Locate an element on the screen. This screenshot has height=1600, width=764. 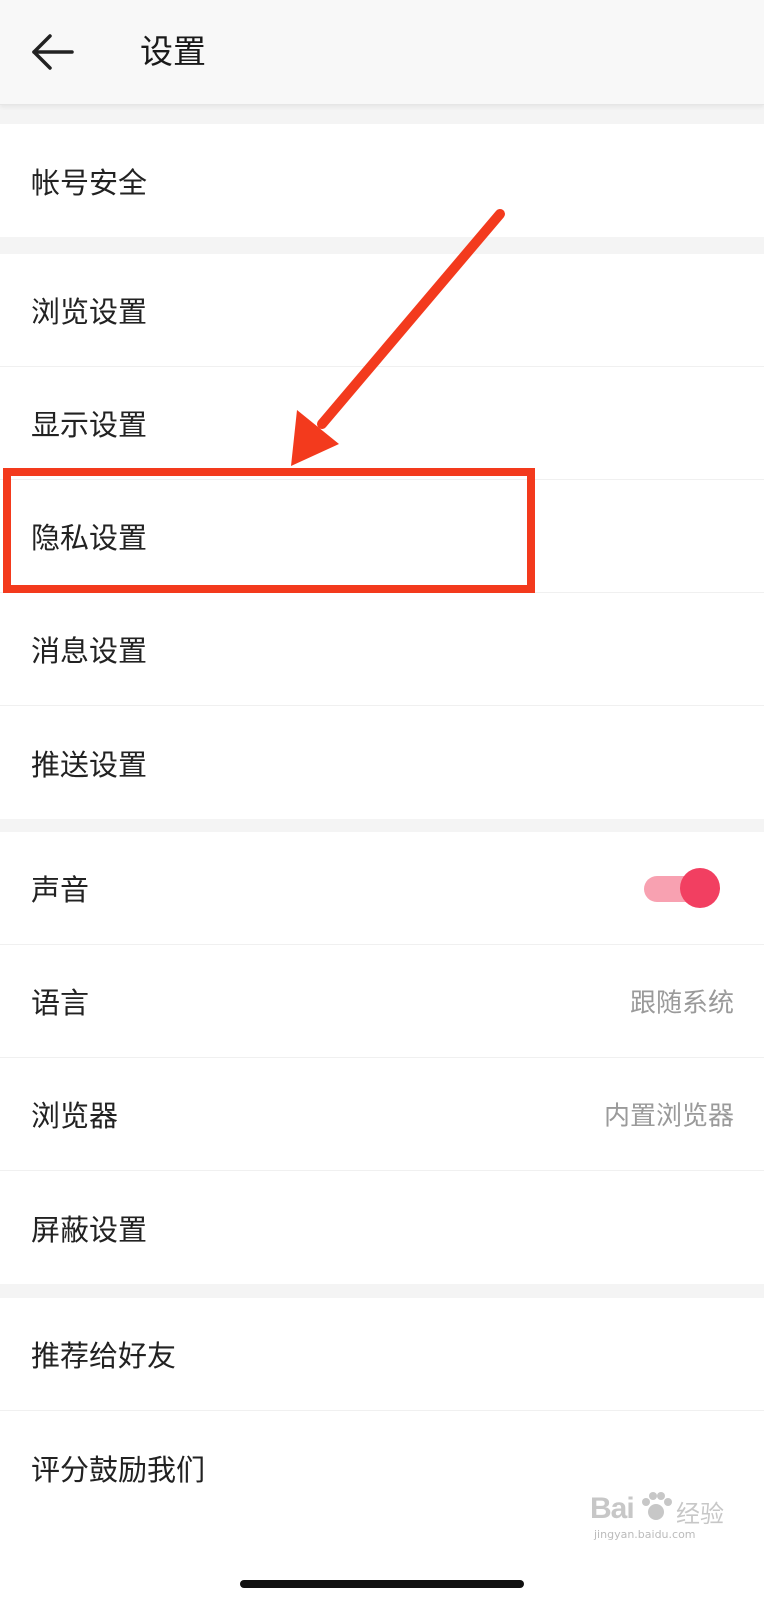
baidu-jingyan-watermark: Bai 经验 jingyan.baidu.com is located at coordinates (663, 1516).